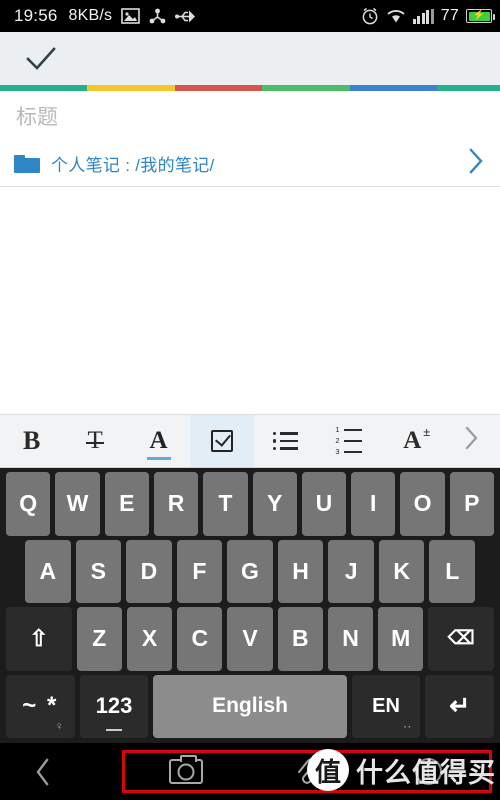 The height and width of the screenshot is (800, 500). Describe the element at coordinates (417, 439) in the screenshot. I see `font-size-icon: A ±` at that location.